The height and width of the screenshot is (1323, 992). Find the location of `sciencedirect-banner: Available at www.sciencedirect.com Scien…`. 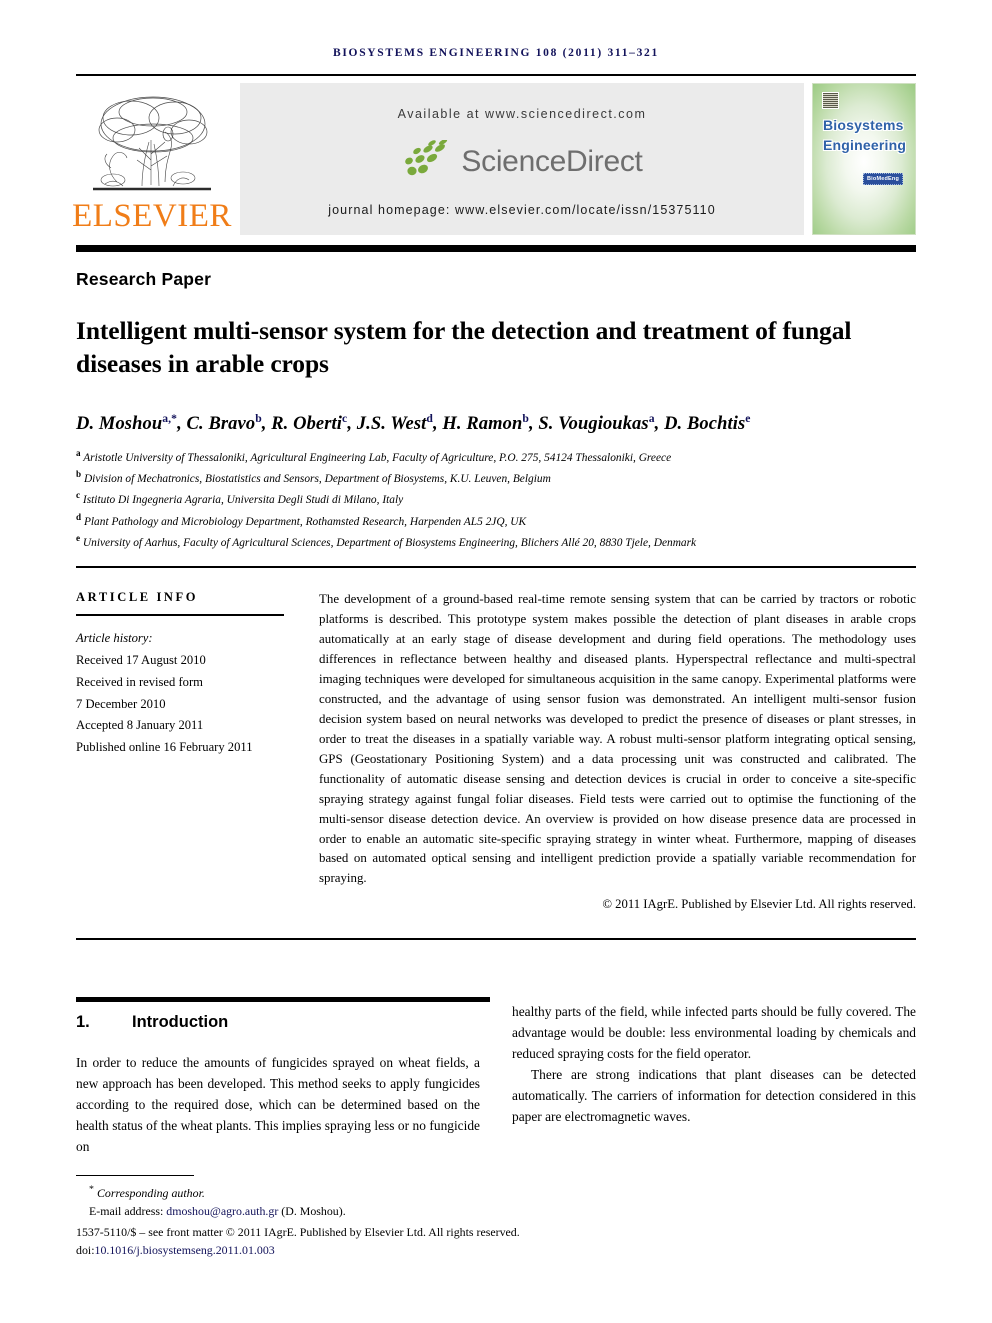

sciencedirect-banner: Available at www.sciencedirect.com Scien… is located at coordinates (522, 159).